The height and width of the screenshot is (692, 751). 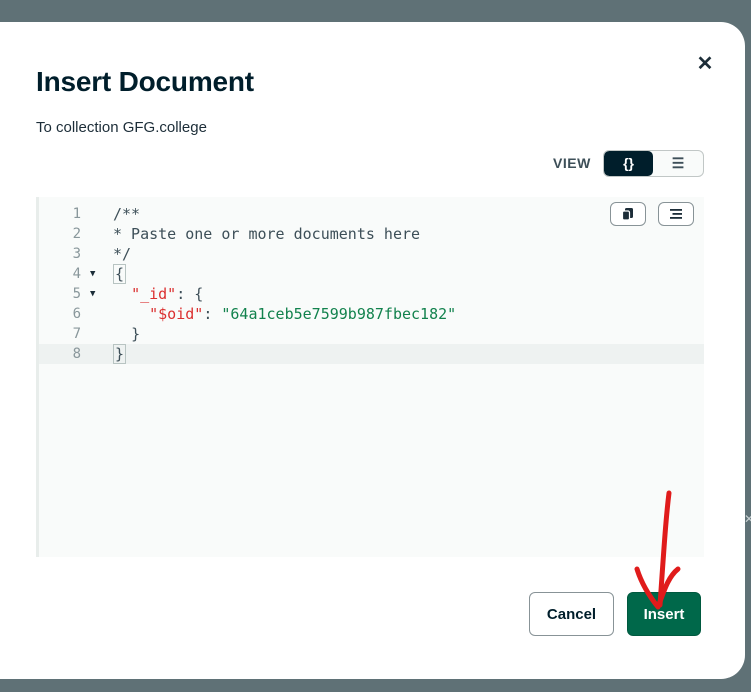 What do you see at coordinates (76, 334) in the screenshot?
I see `line-number: 7` at bounding box center [76, 334].